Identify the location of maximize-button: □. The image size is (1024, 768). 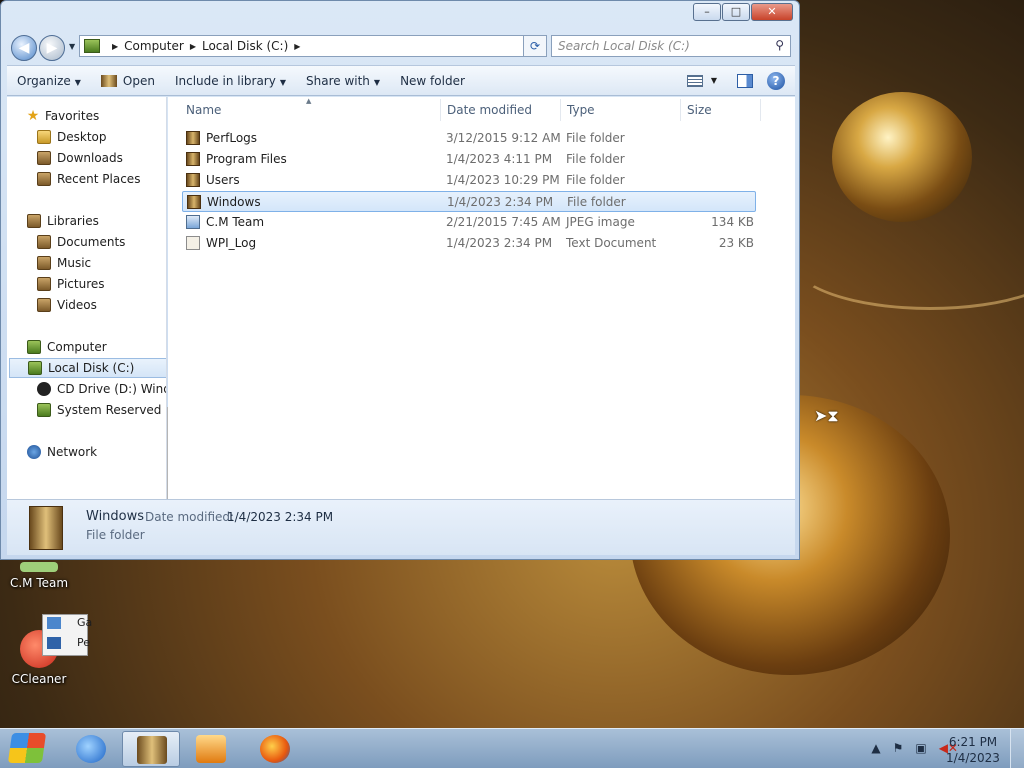
(736, 12).